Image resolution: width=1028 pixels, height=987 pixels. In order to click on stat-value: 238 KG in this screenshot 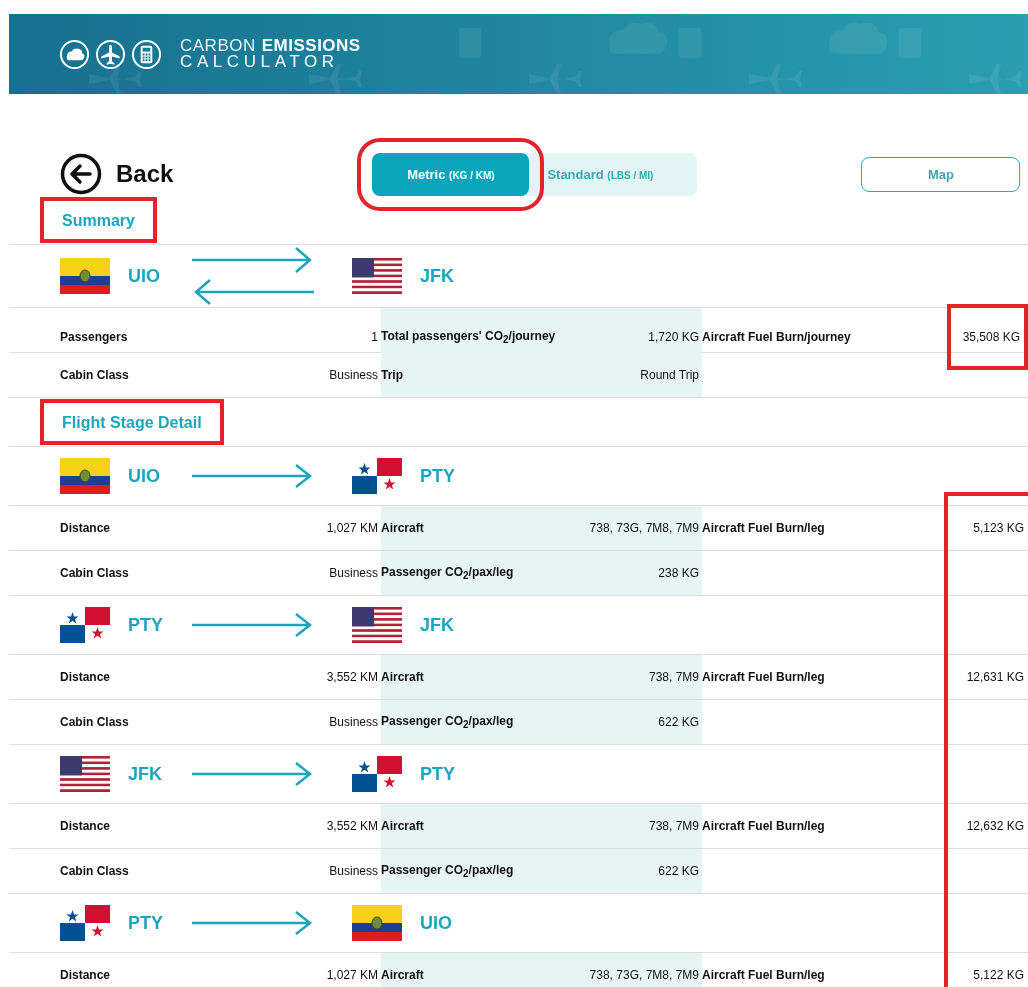, I will do `click(678, 573)`.